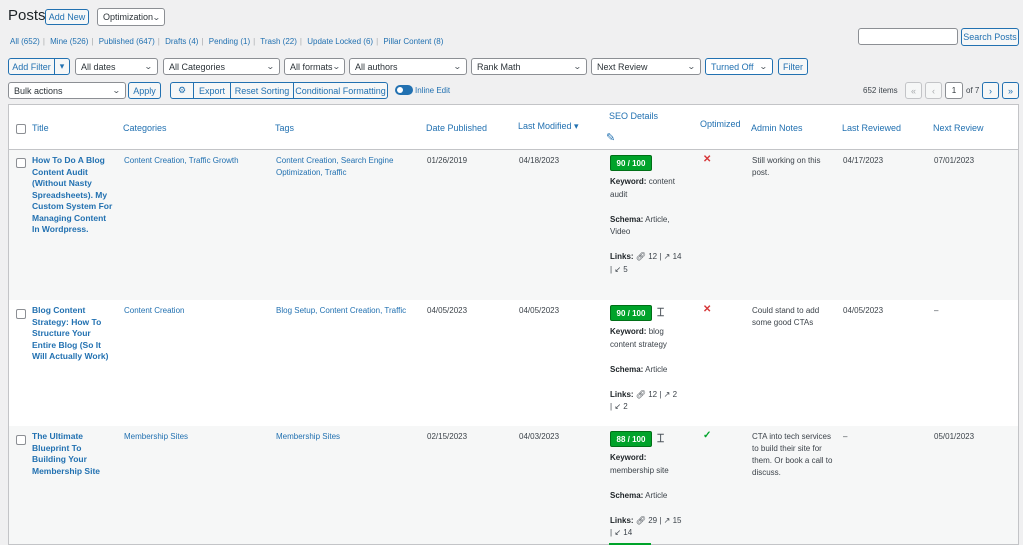 The height and width of the screenshot is (545, 1023). Describe the element at coordinates (529, 66) in the screenshot. I see `seo-plugin-select: Rank Math ⌄` at that location.